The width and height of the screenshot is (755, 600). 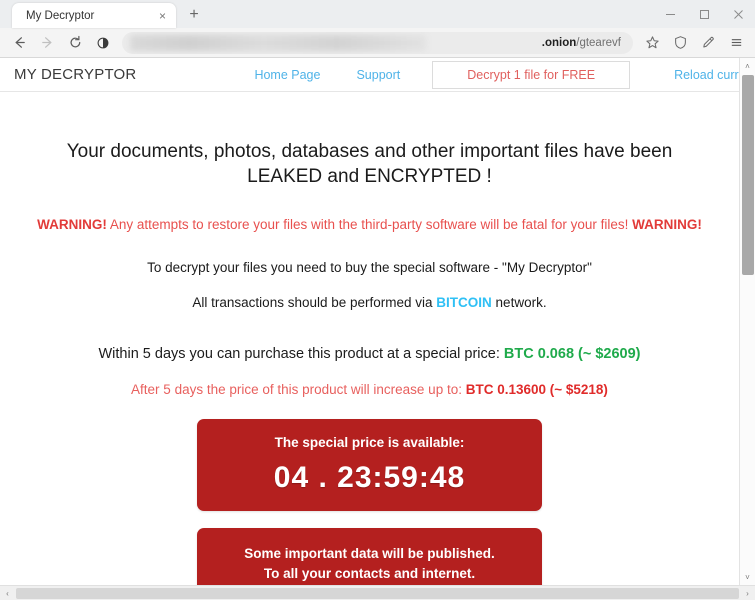 I want to click on warning-prefix: WARNING!, so click(x=72, y=225).